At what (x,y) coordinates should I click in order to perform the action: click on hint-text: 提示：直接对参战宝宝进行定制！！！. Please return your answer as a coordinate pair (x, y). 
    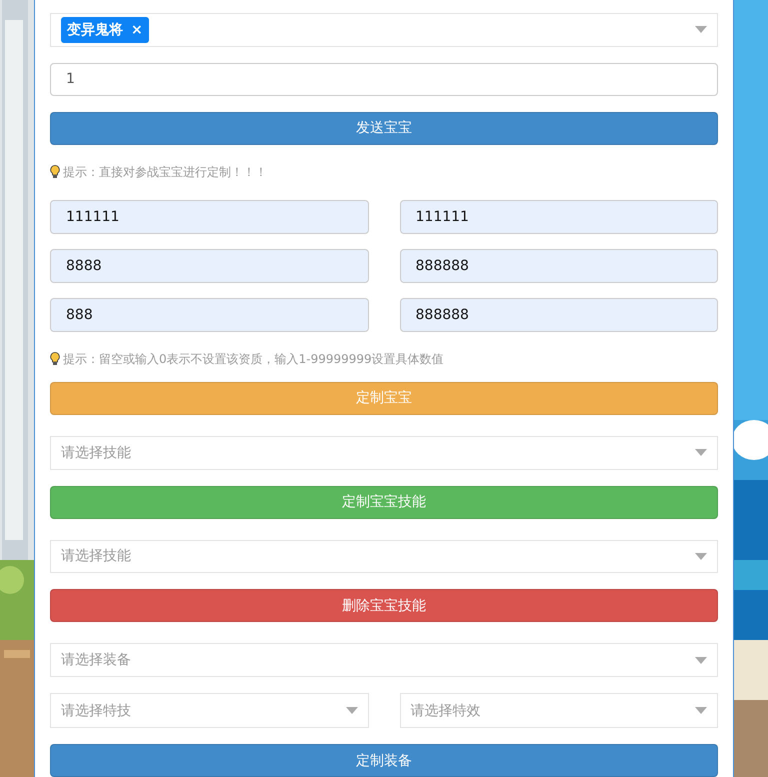
    Looking at the image, I should click on (165, 172).